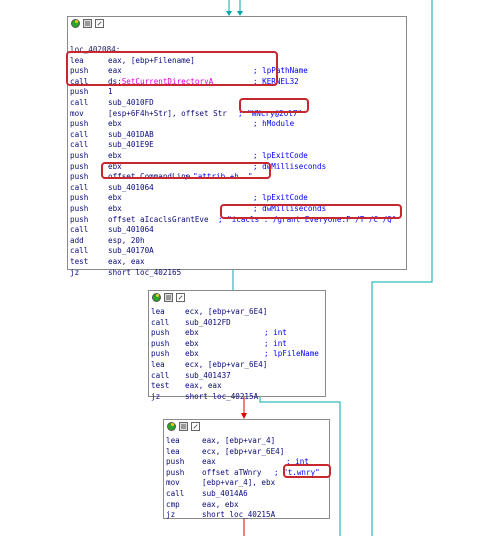  What do you see at coordinates (237, 123) in the screenshot?
I see `asm-line: push ebx ; hModule` at bounding box center [237, 123].